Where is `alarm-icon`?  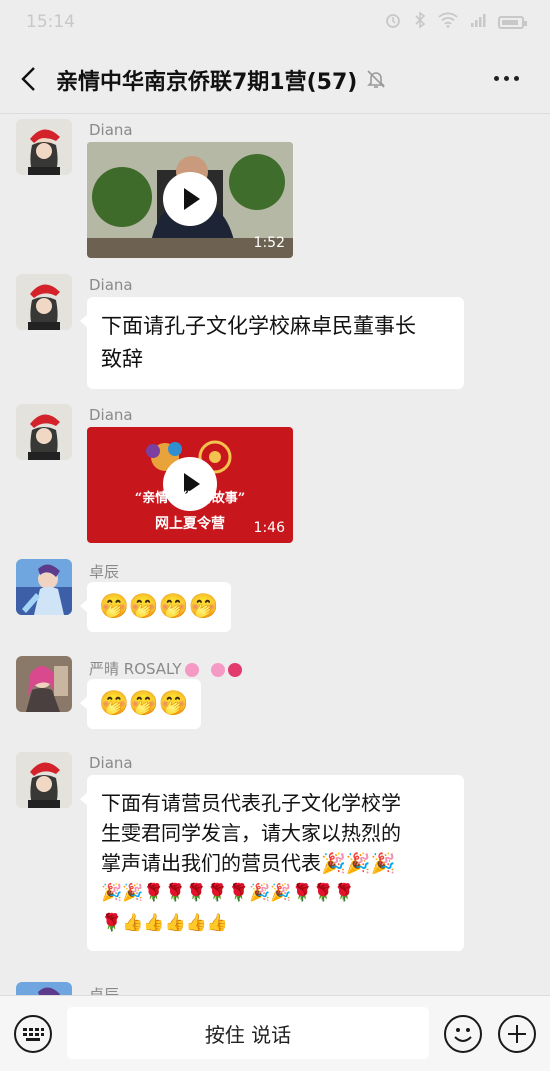
alarm-icon is located at coordinates (393, 22).